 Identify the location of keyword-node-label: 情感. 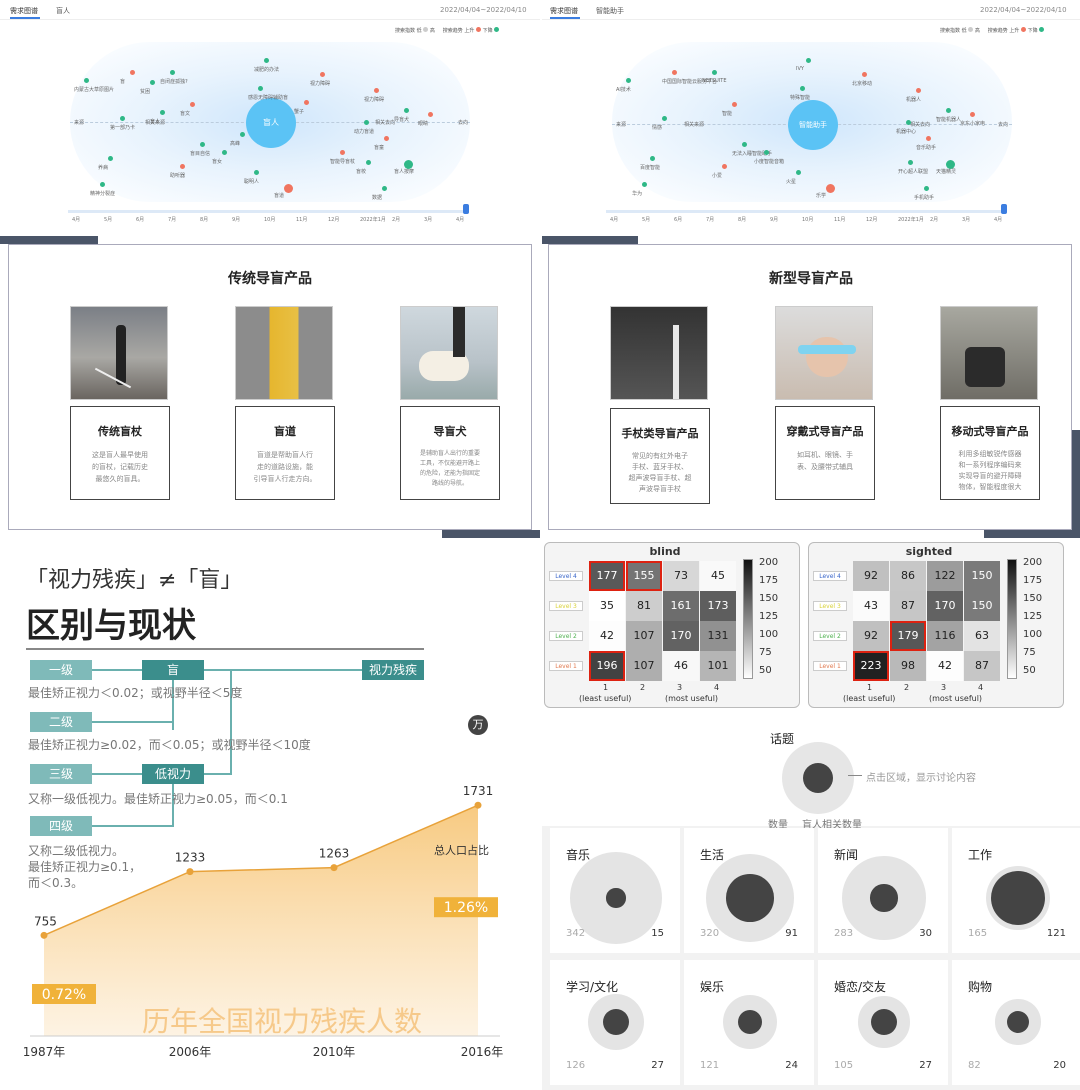
(657, 127).